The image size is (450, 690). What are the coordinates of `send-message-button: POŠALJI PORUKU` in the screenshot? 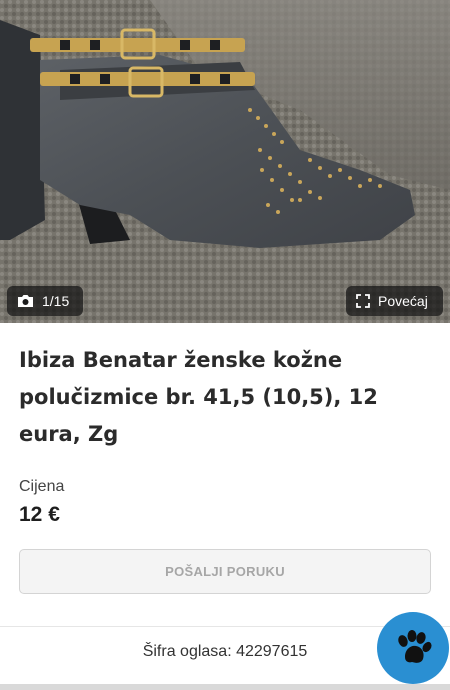 It's located at (225, 571).